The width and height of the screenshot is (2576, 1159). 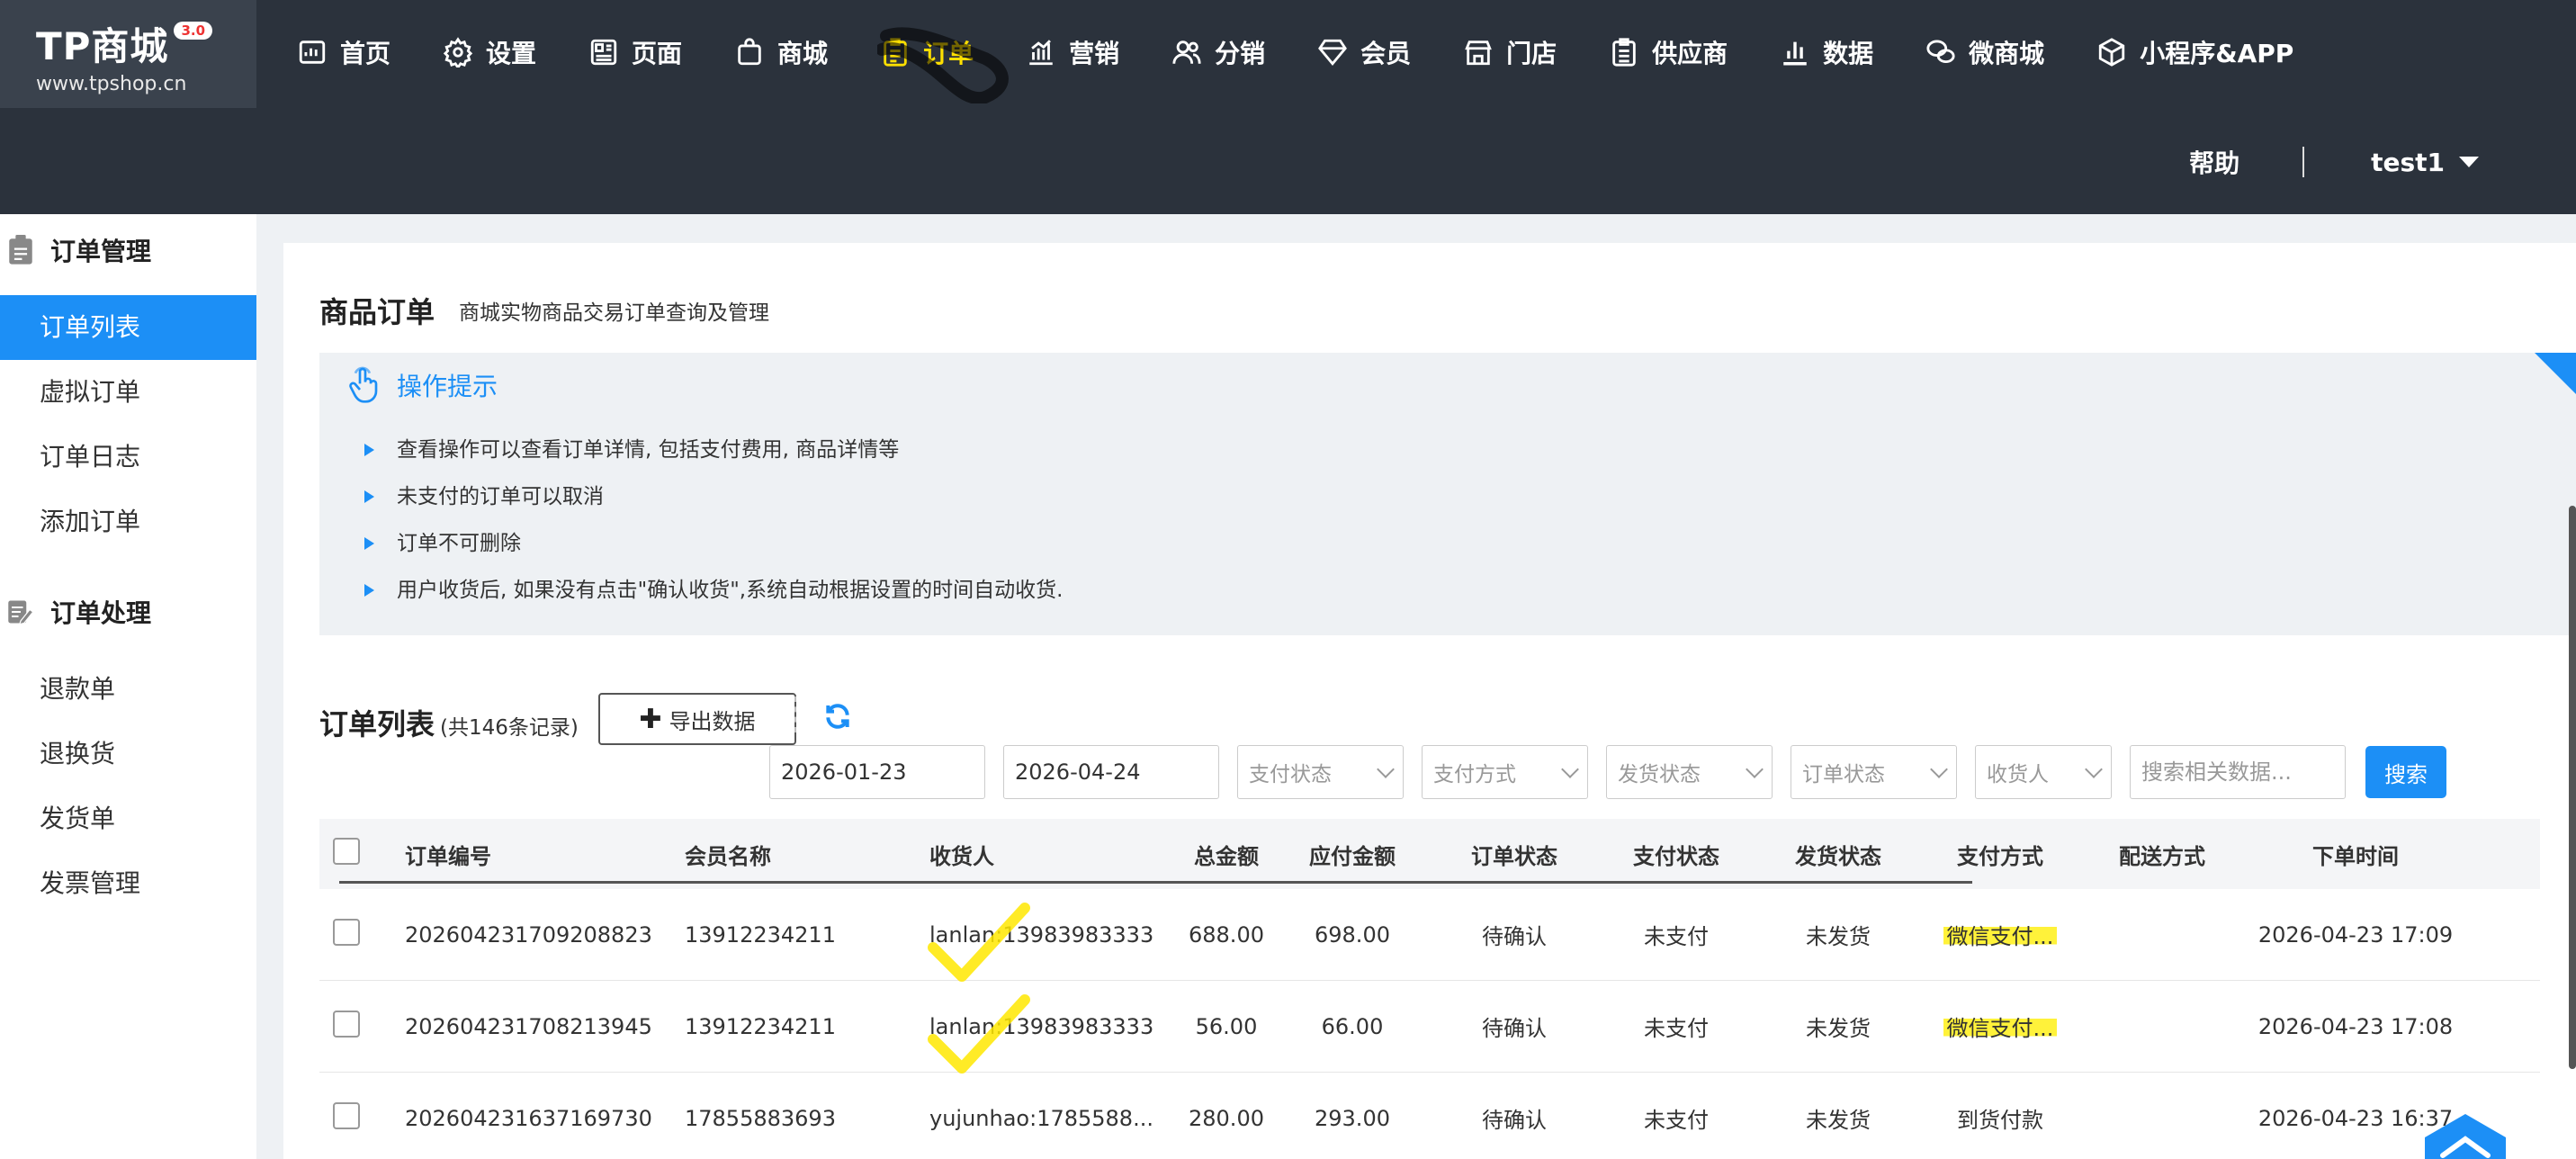 I want to click on search-button: 搜索, so click(x=2406, y=772).